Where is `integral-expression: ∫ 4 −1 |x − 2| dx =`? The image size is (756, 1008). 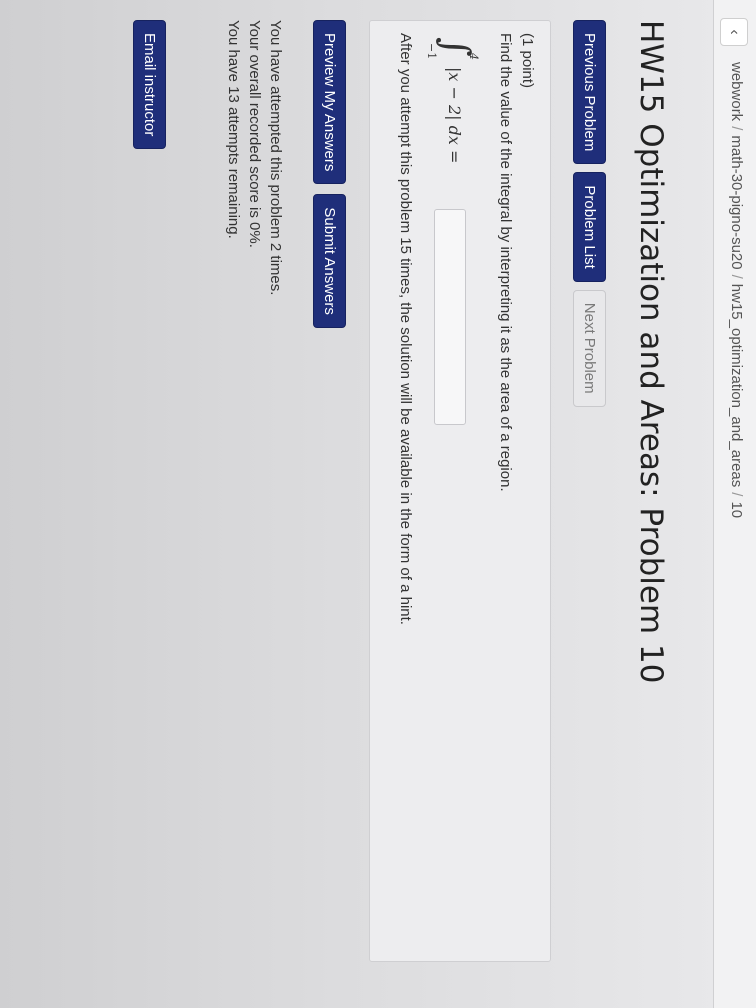 integral-expression: ∫ 4 −1 |x − 2| dx = is located at coordinates (452, 243).